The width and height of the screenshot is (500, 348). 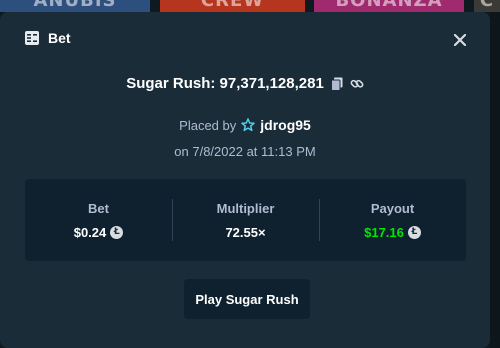 I want to click on background-tile-bonanza: BONANZA, so click(x=389, y=6).